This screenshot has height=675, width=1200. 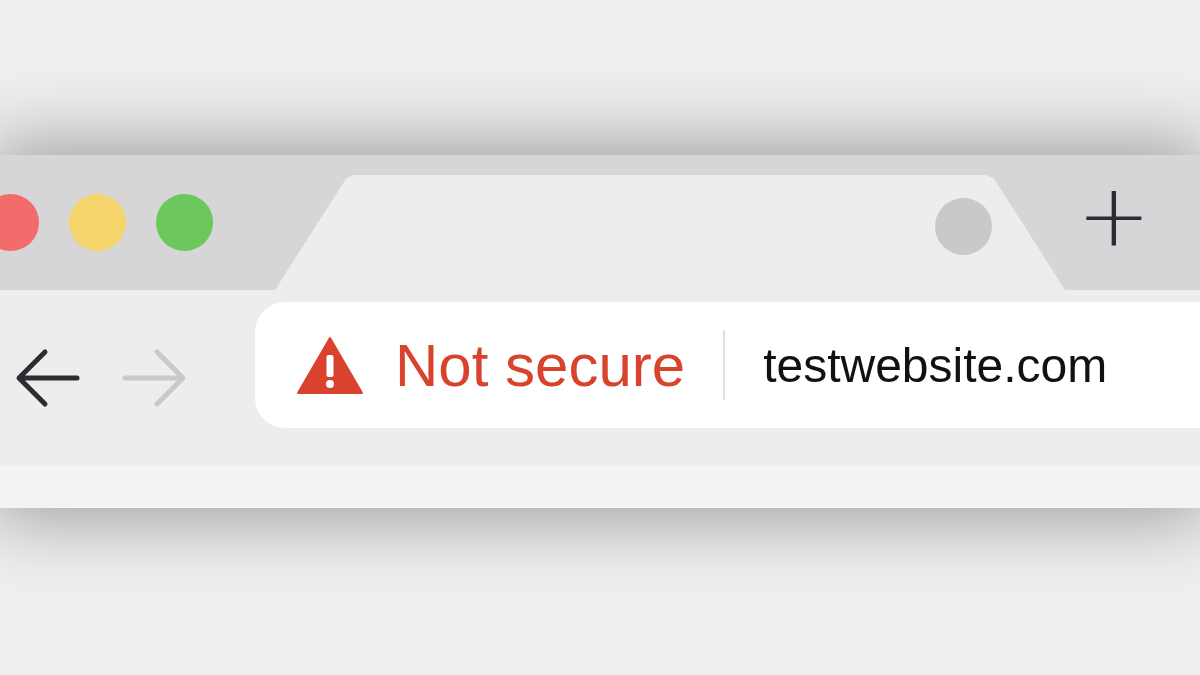 What do you see at coordinates (1114, 216) in the screenshot?
I see `new-tab-button: +` at bounding box center [1114, 216].